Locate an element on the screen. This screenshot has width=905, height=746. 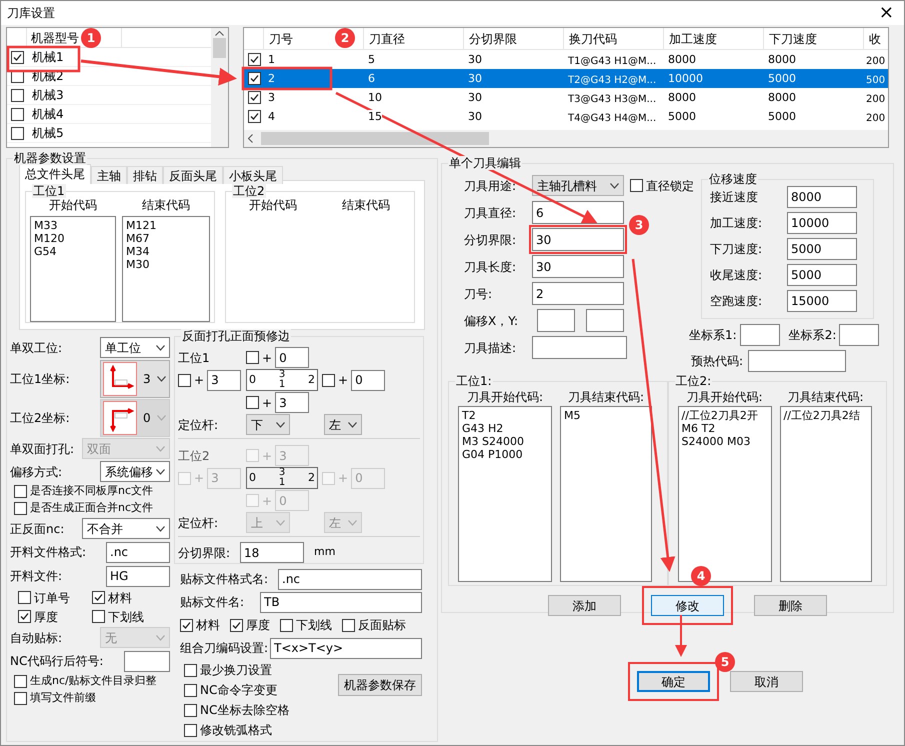
tab: 排钻 is located at coordinates (145, 175).